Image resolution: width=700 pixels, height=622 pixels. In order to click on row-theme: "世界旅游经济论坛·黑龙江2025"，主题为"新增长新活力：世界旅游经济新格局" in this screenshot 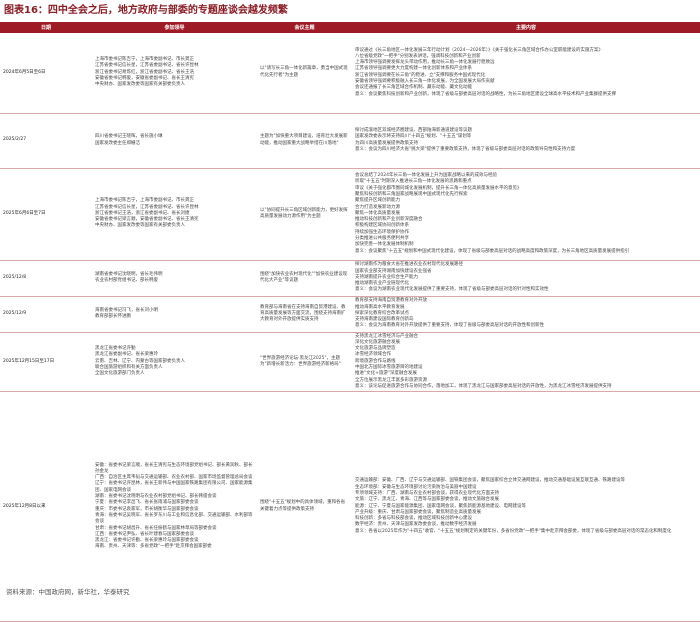, I will do `click(304, 362)`.